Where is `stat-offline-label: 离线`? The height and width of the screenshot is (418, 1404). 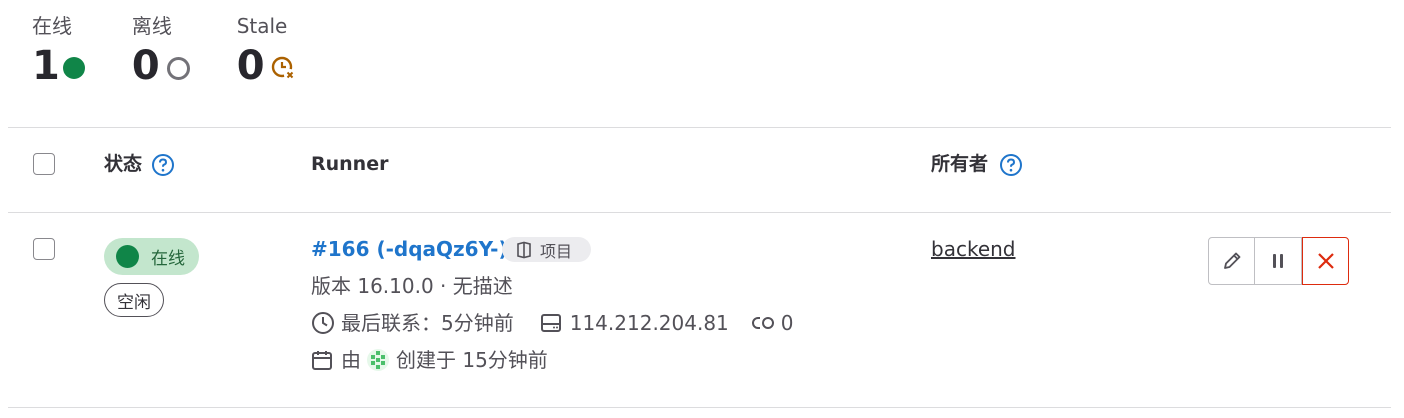 stat-offline-label: 离线 is located at coordinates (151, 26).